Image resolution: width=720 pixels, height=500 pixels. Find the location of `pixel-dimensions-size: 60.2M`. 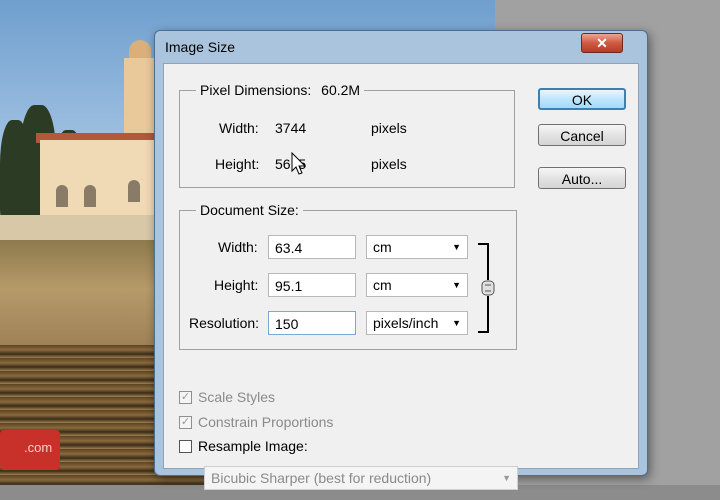

pixel-dimensions-size: 60.2M is located at coordinates (341, 90).